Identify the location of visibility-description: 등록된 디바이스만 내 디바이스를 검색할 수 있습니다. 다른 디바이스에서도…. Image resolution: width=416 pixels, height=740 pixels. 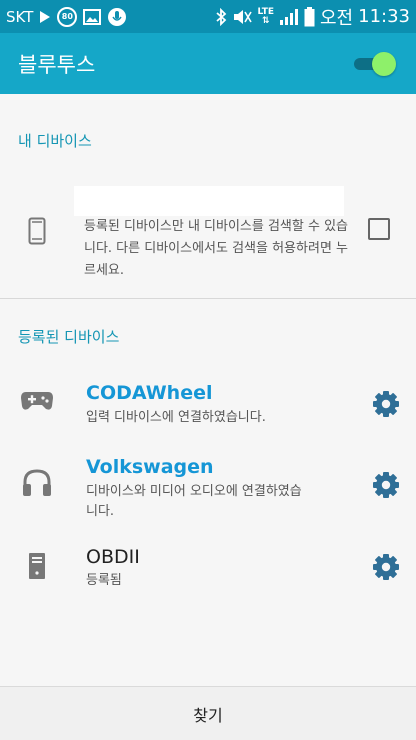
(216, 248).